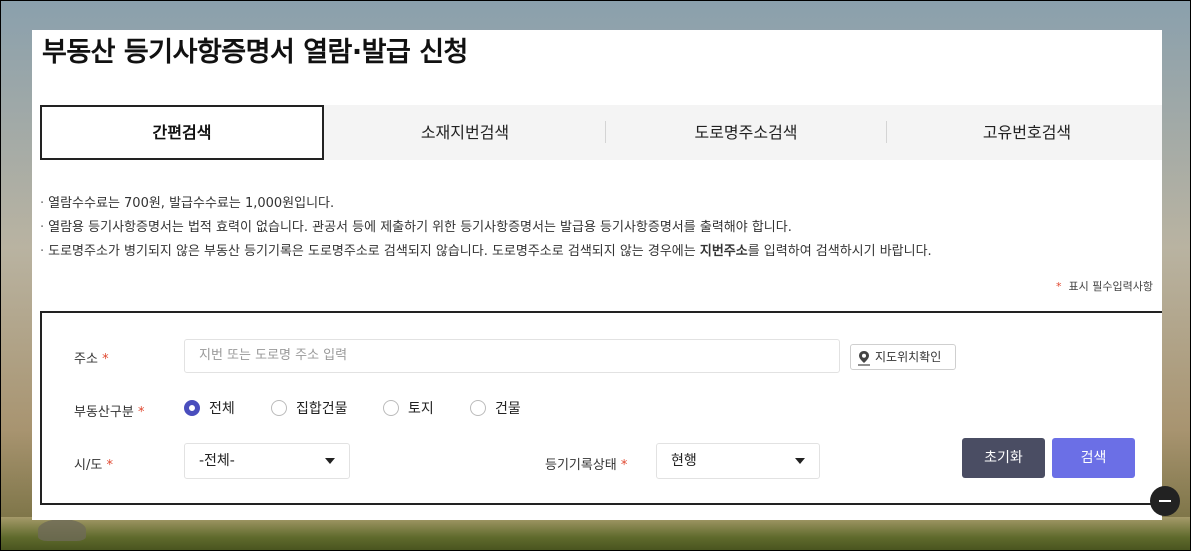 Image resolution: width=1191 pixels, height=551 pixels. What do you see at coordinates (512, 356) in the screenshot?
I see `address-input: 지번 또는 도로명 주소 입력` at bounding box center [512, 356].